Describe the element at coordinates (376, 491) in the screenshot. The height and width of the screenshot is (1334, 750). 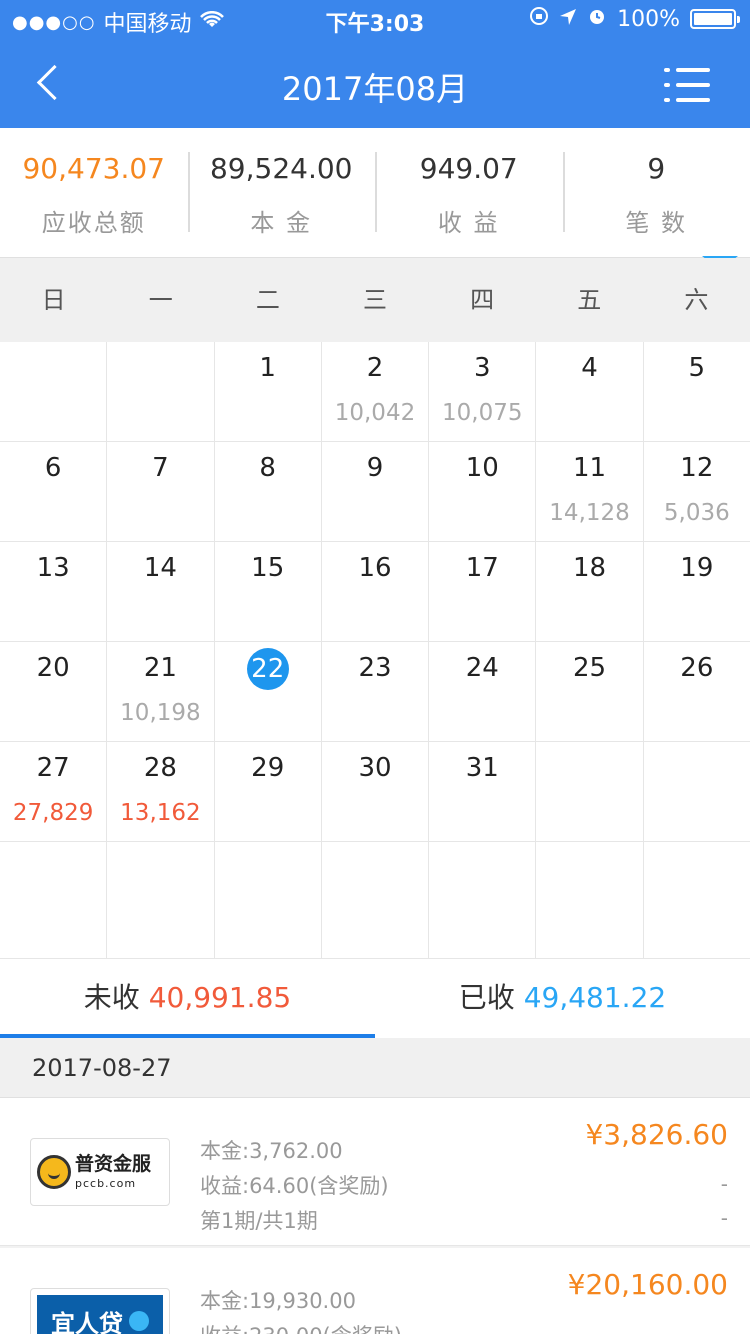
I see `calendar-day-9: 9` at that location.